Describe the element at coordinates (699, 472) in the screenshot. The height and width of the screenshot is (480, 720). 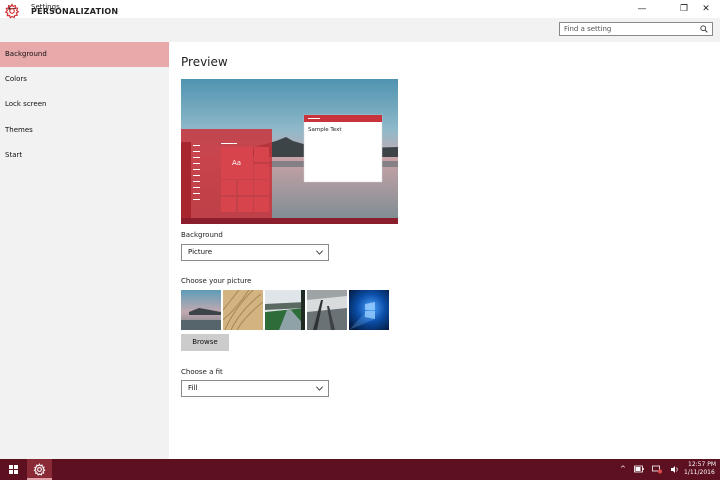
I see `clock-date: 1/11/2016` at that location.